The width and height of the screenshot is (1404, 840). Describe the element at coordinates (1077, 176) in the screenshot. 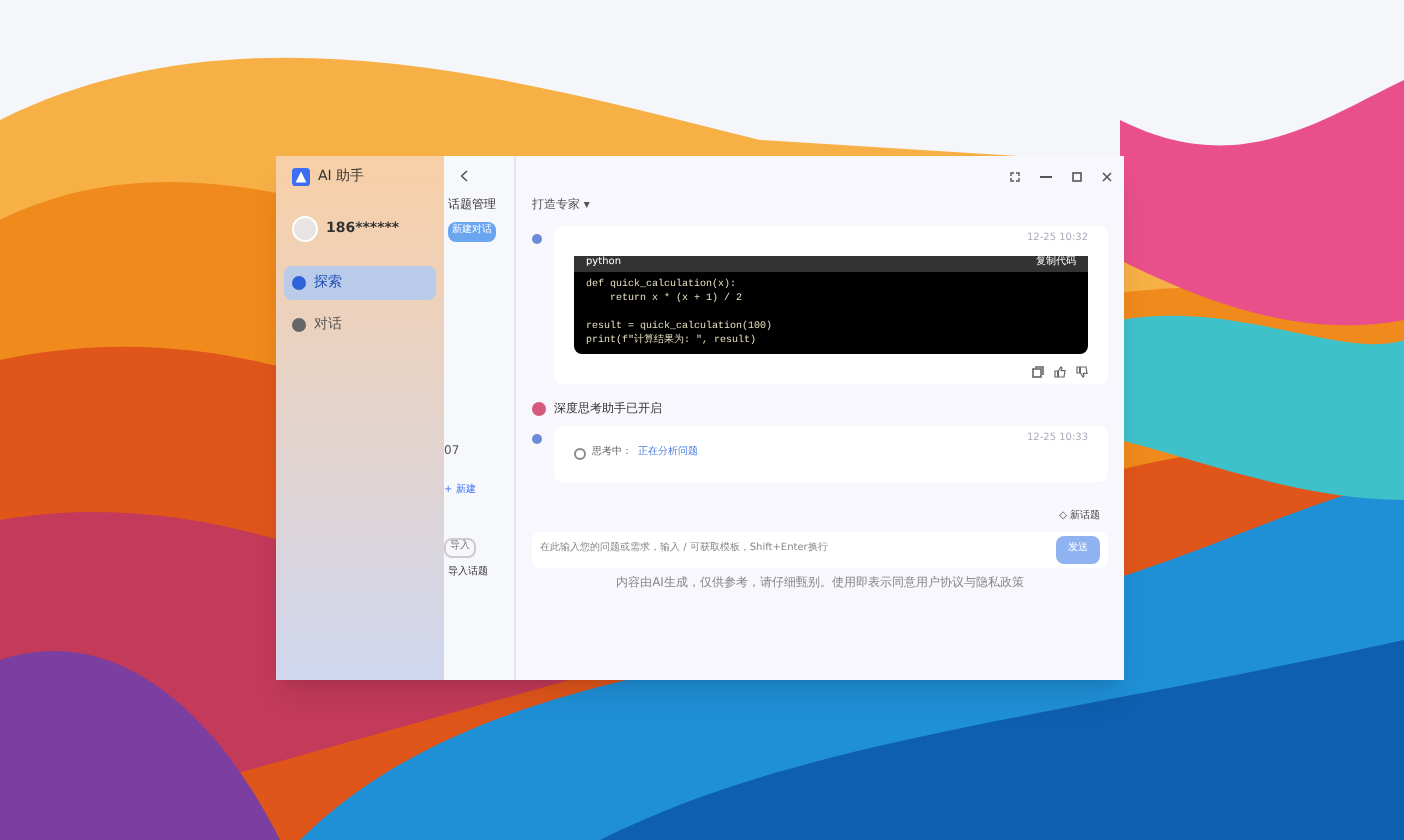

I see `maximize-icon` at that location.